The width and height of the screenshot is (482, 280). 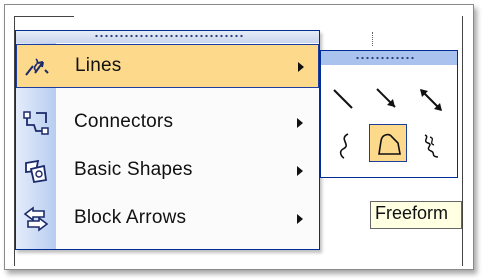 I want to click on curve-icon, so click(x=344, y=146).